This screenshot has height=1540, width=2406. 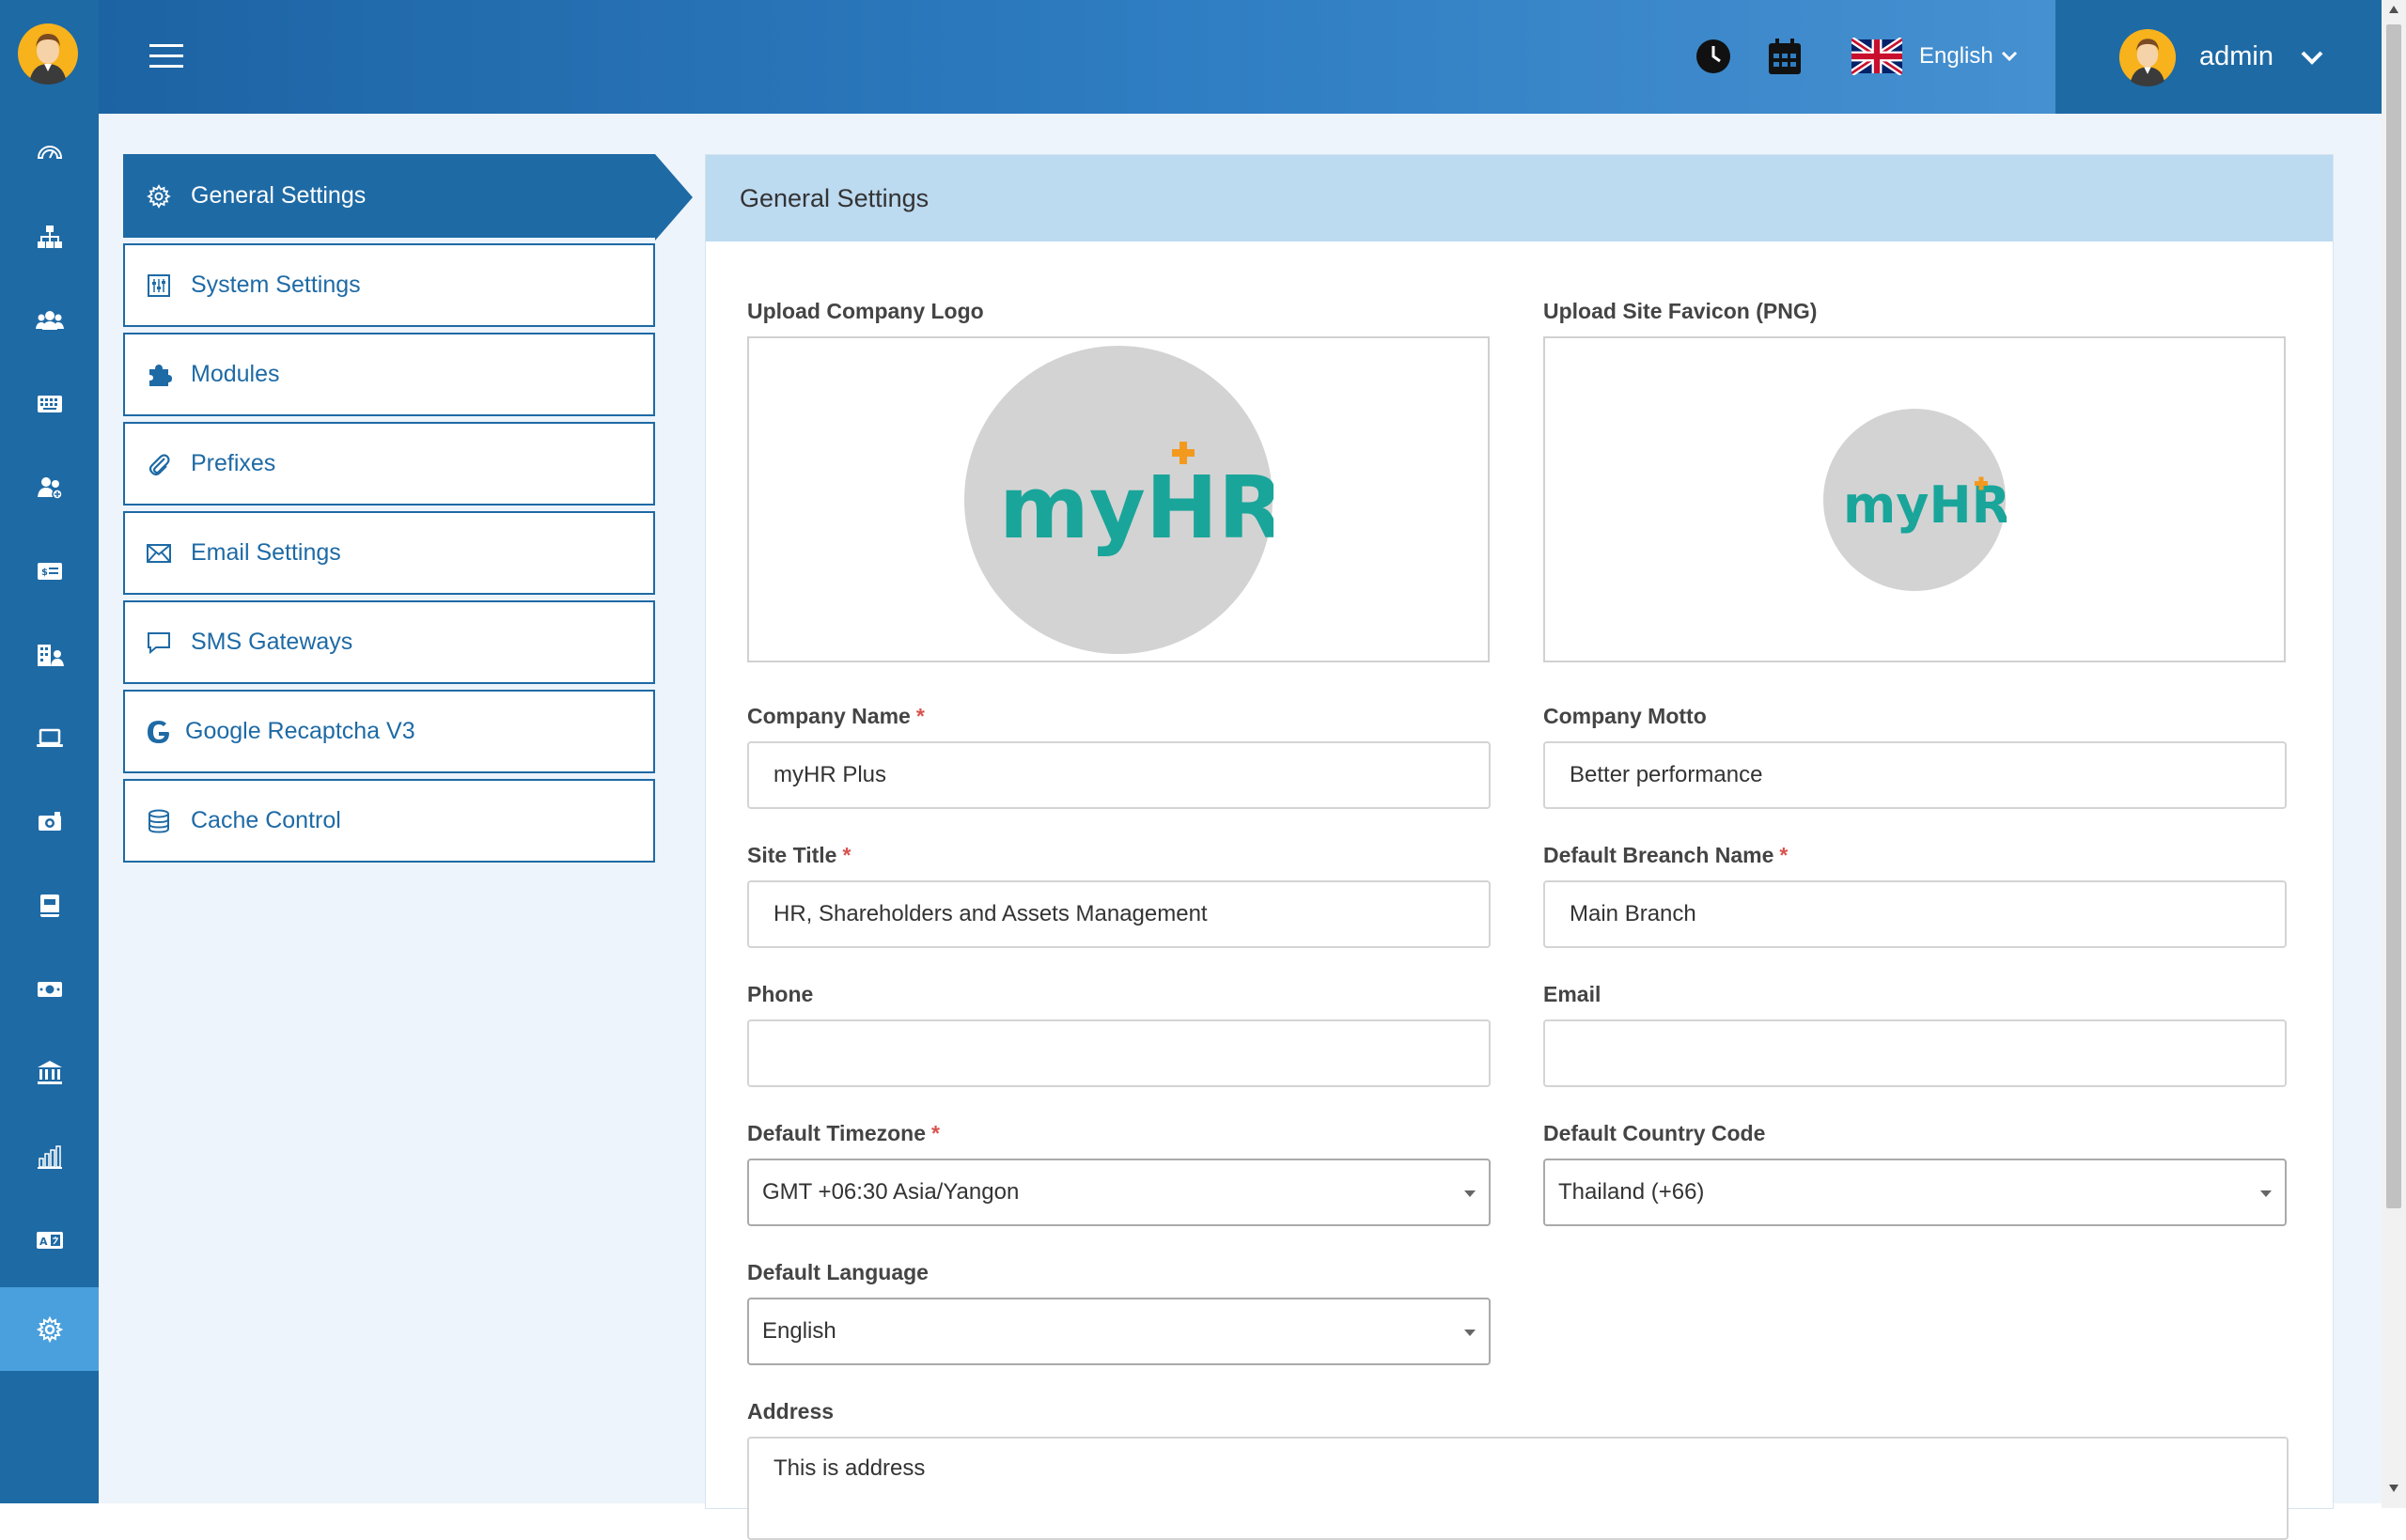 I want to click on scroll-down-arrow, so click(x=2393, y=1488).